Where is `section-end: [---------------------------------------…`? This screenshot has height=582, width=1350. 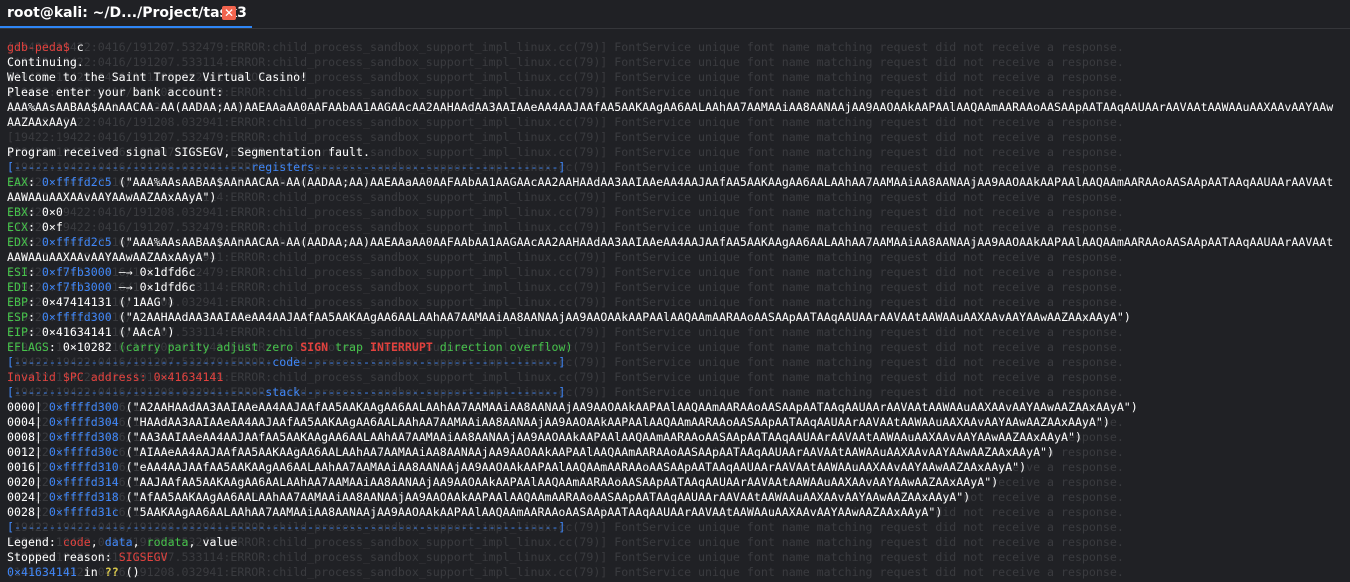
section-end: [---------------------------------------… is located at coordinates (286, 527).